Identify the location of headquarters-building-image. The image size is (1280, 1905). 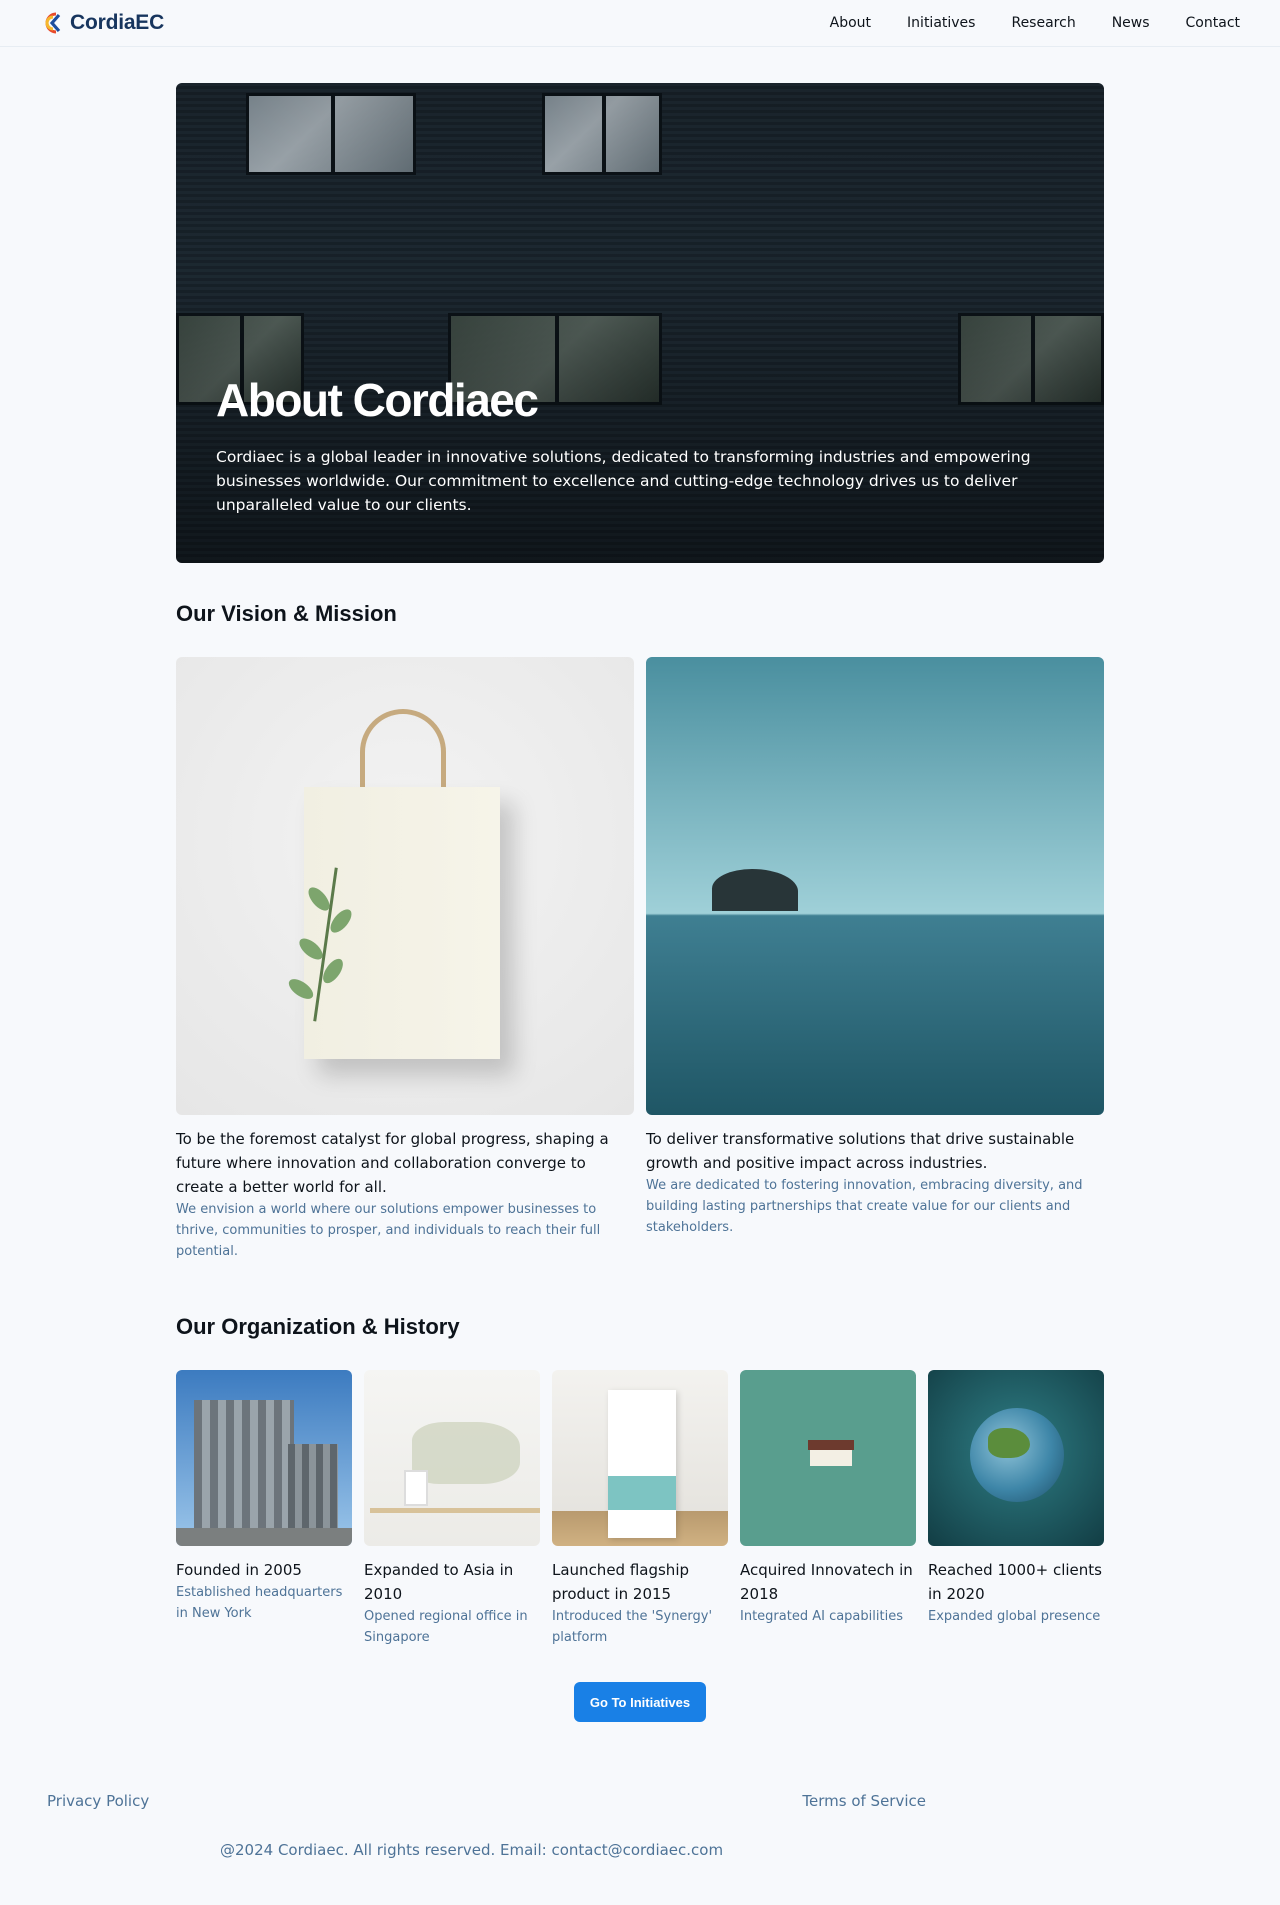
(264, 1458).